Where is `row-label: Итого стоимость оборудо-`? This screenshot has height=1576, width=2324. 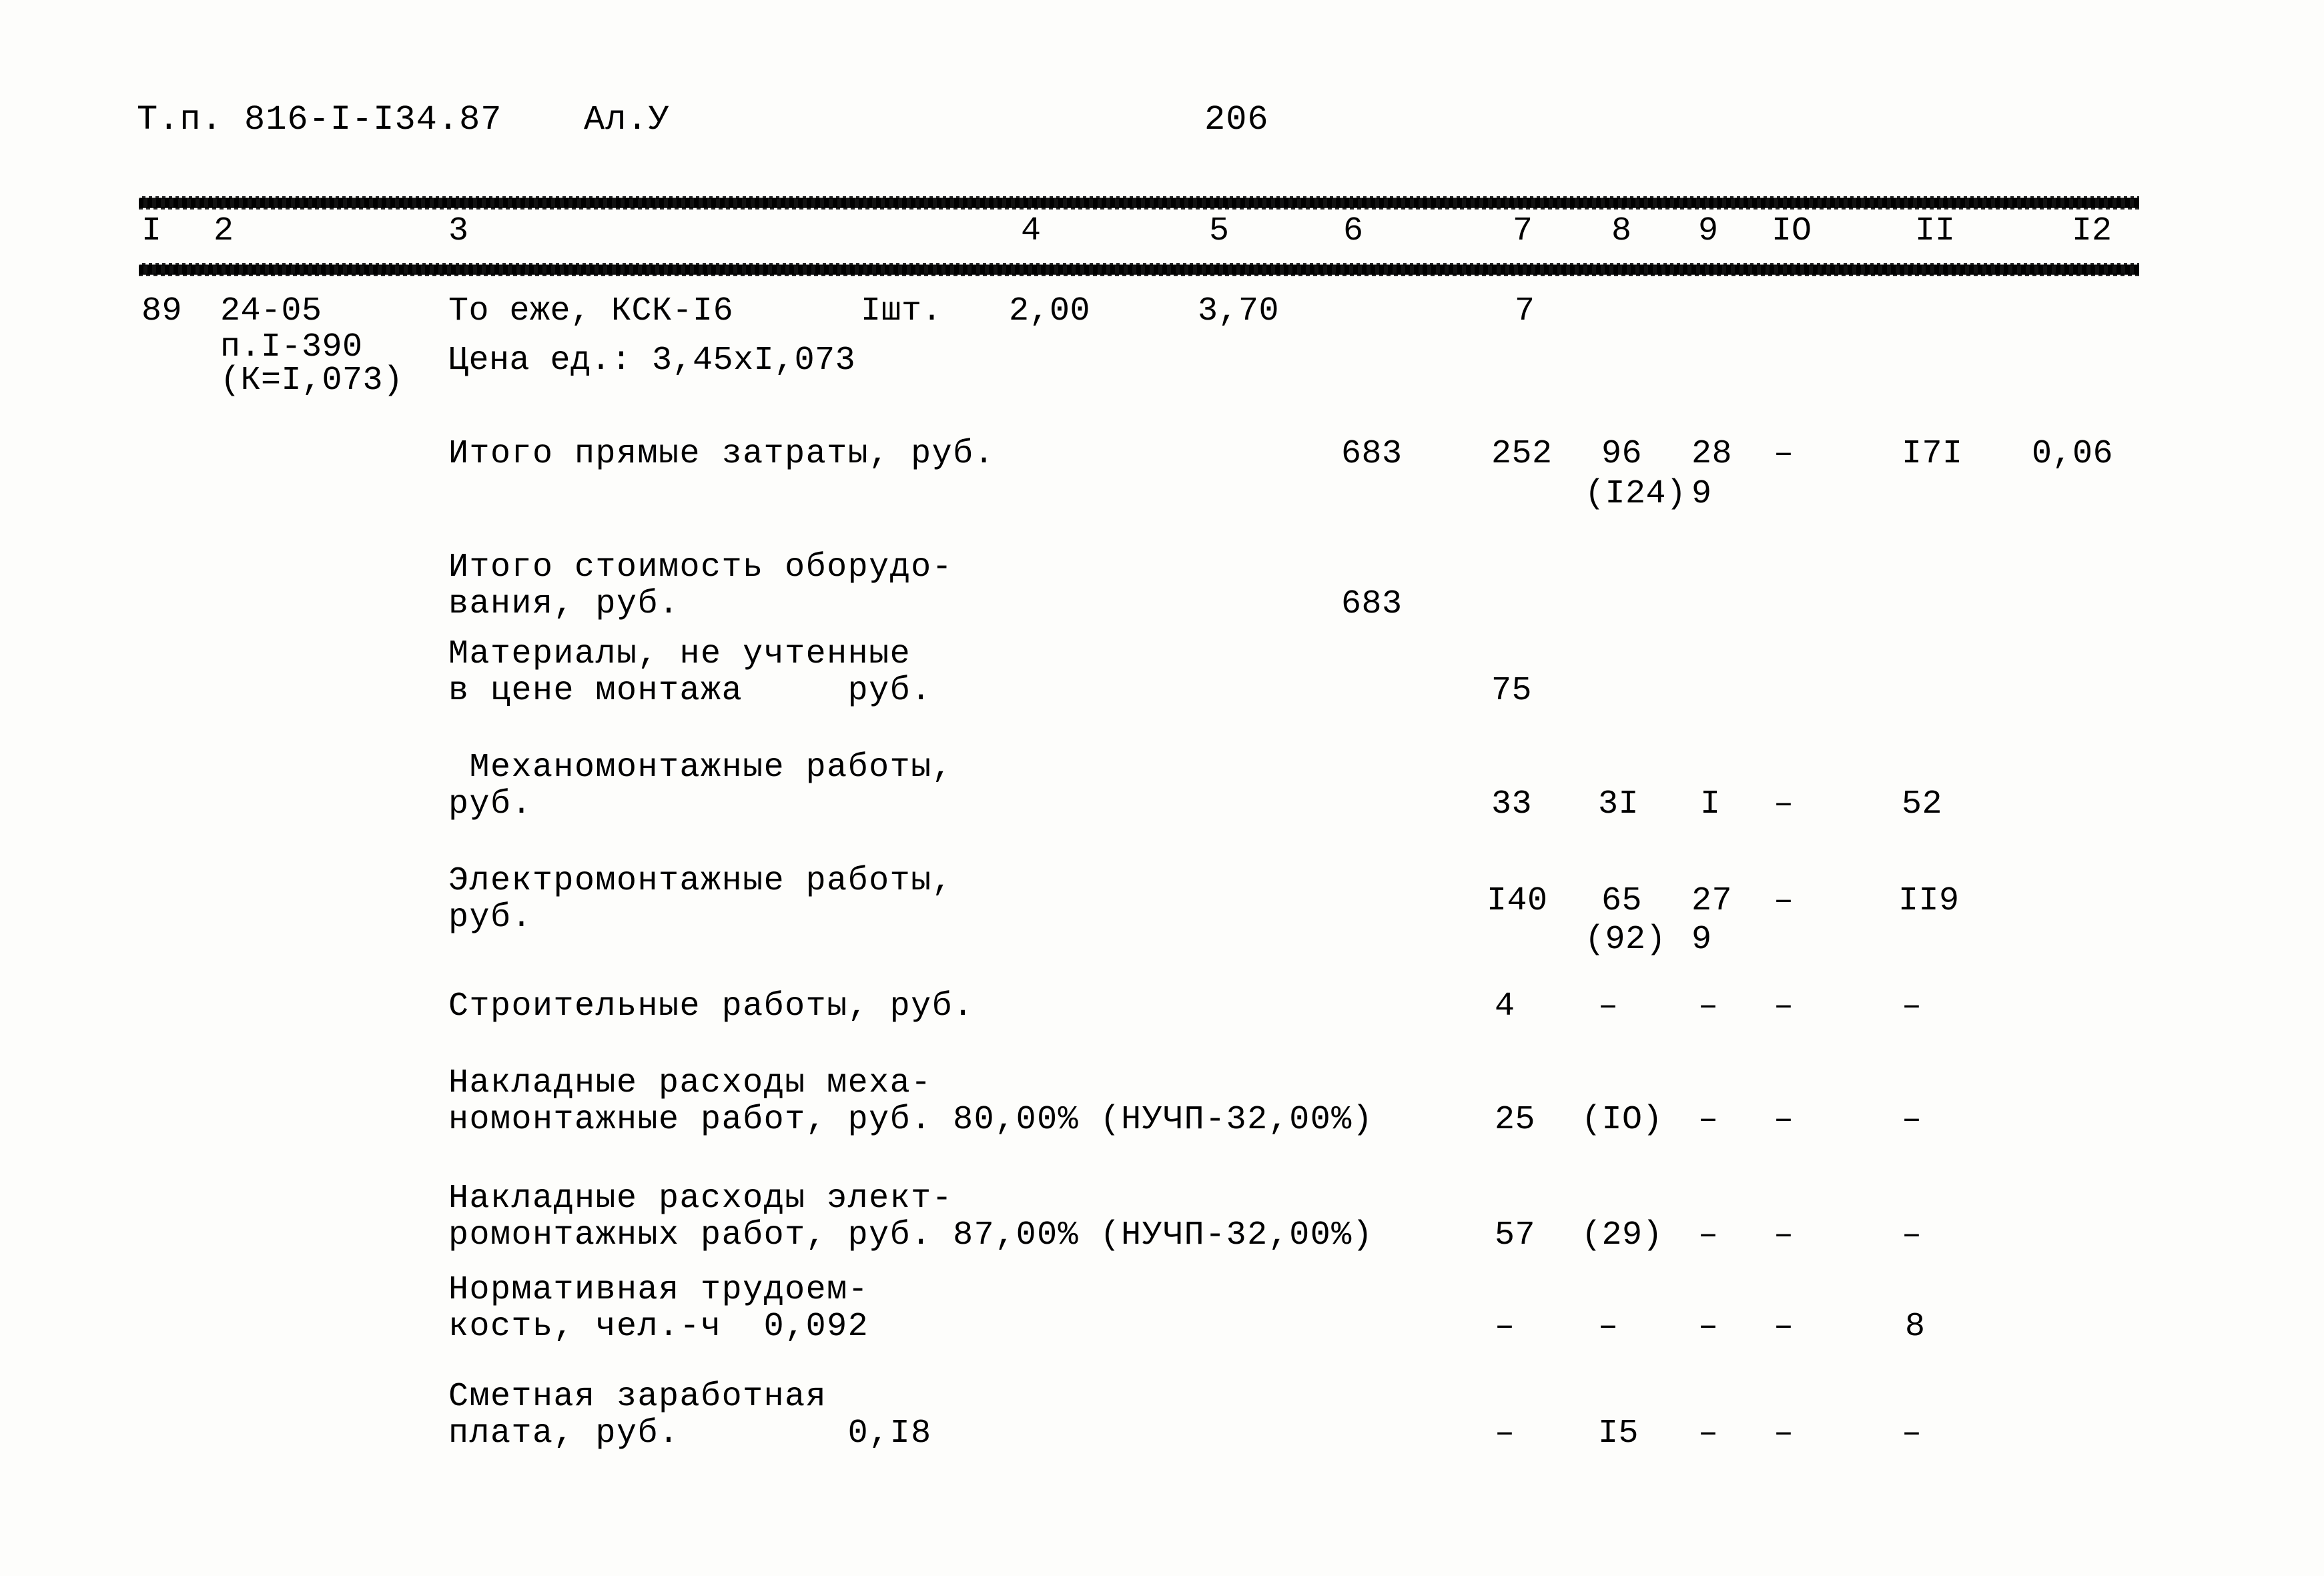 row-label: Итого стоимость оборудо- is located at coordinates (700, 567).